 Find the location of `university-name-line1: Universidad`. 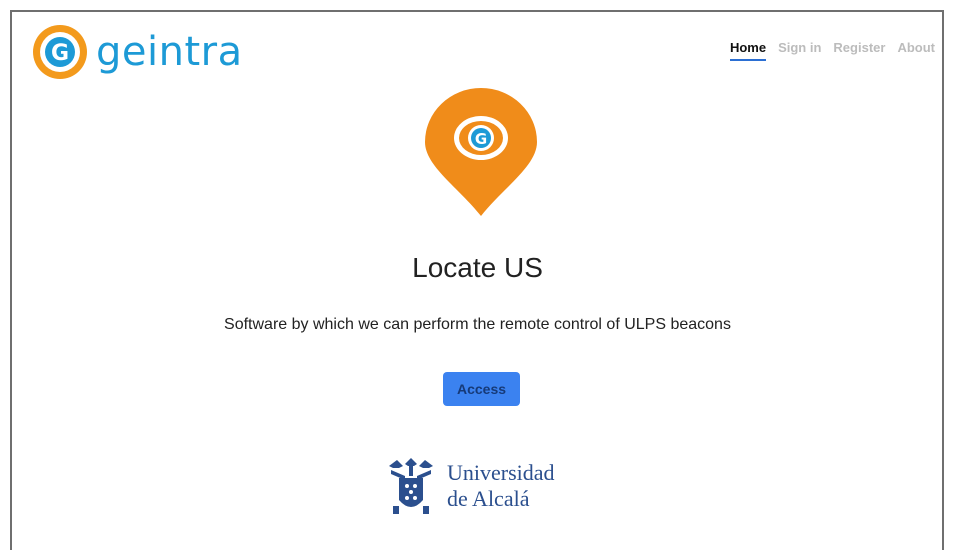

university-name-line1: Universidad is located at coordinates (501, 472).